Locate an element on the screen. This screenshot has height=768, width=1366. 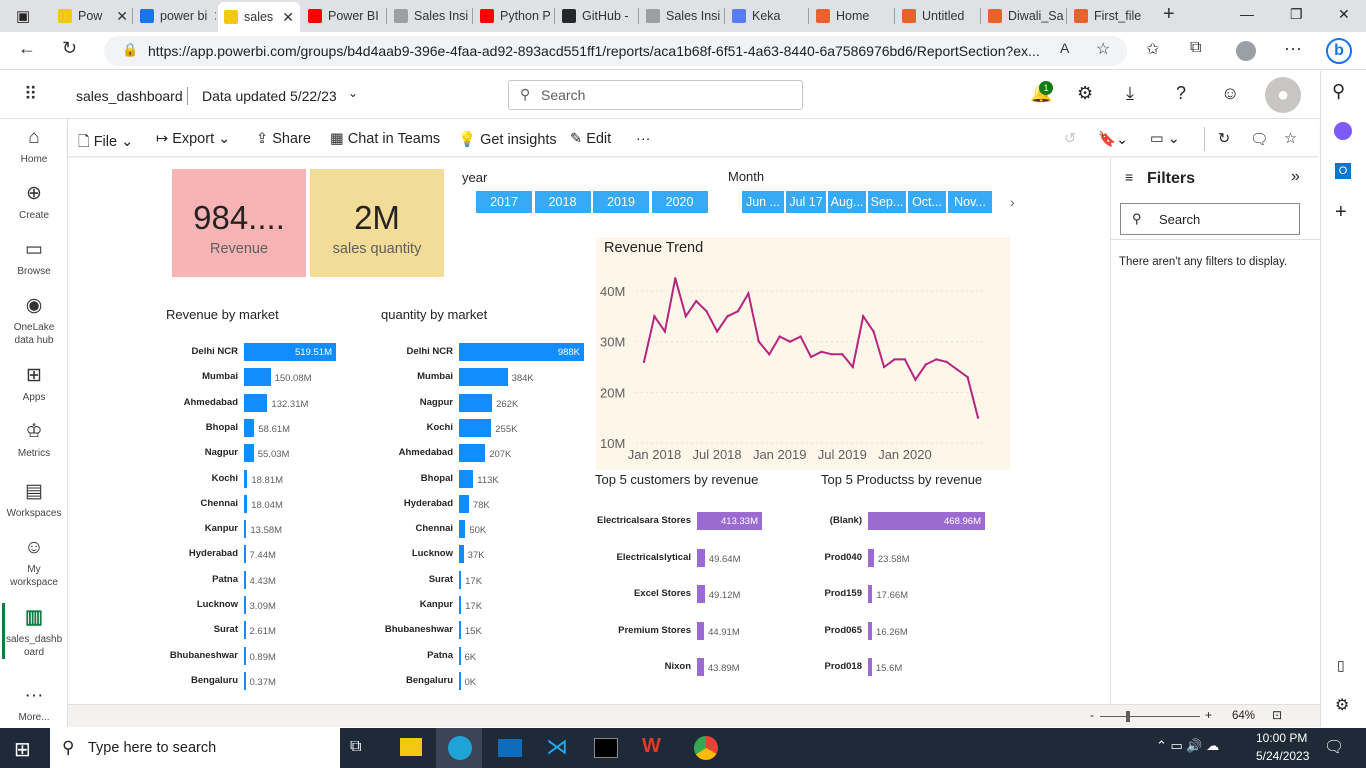
zoom-in-icon: + is located at coordinates (1208, 715).